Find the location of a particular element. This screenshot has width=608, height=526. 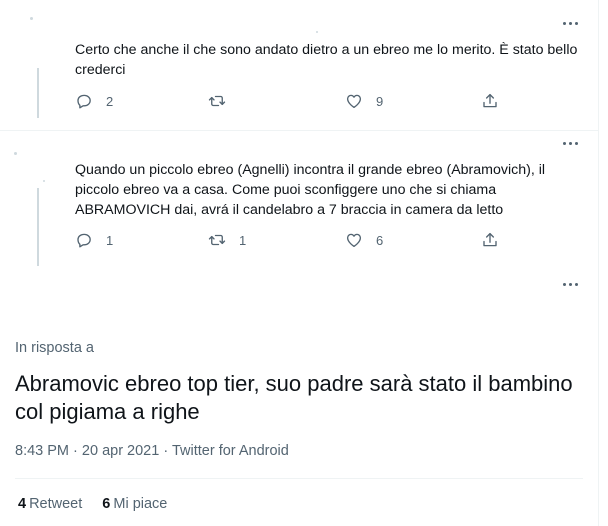

tweet-source-link: Twitter for Android is located at coordinates (230, 451).